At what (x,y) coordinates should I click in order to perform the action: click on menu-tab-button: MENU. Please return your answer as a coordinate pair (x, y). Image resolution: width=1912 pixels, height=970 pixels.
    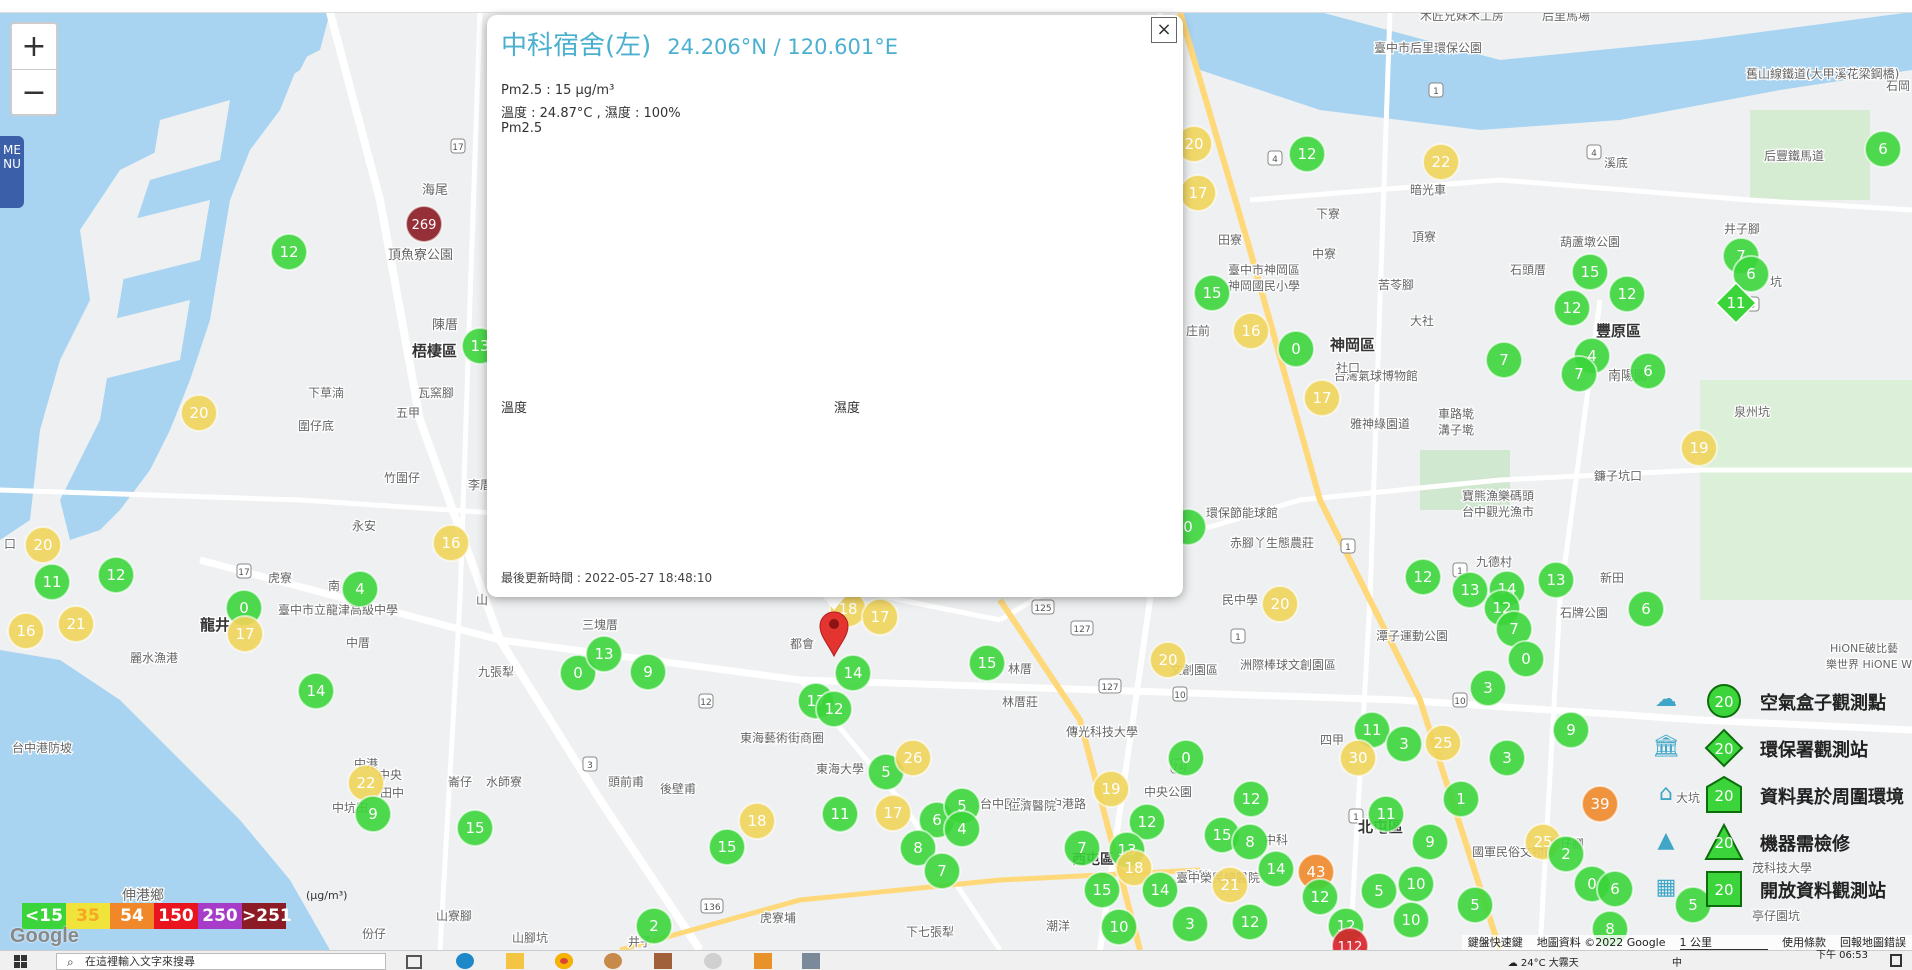
    Looking at the image, I should click on (12, 172).